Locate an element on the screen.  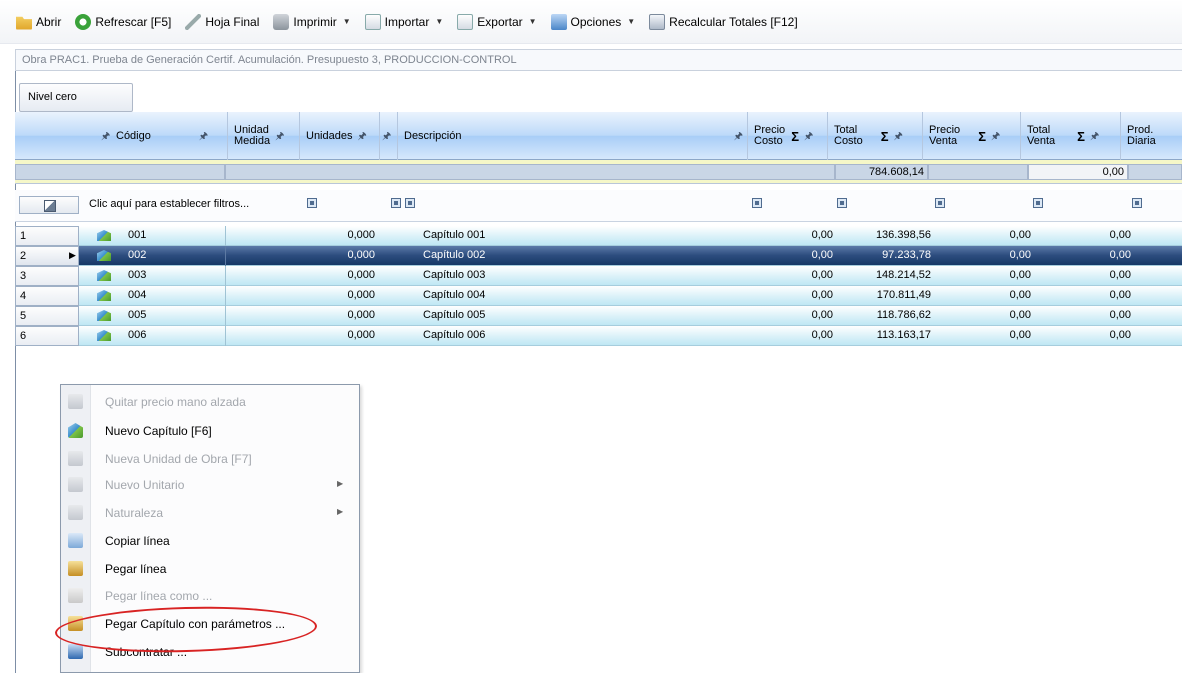
cell-descripcion: Capítulo 006 is located at coordinates (454, 335).